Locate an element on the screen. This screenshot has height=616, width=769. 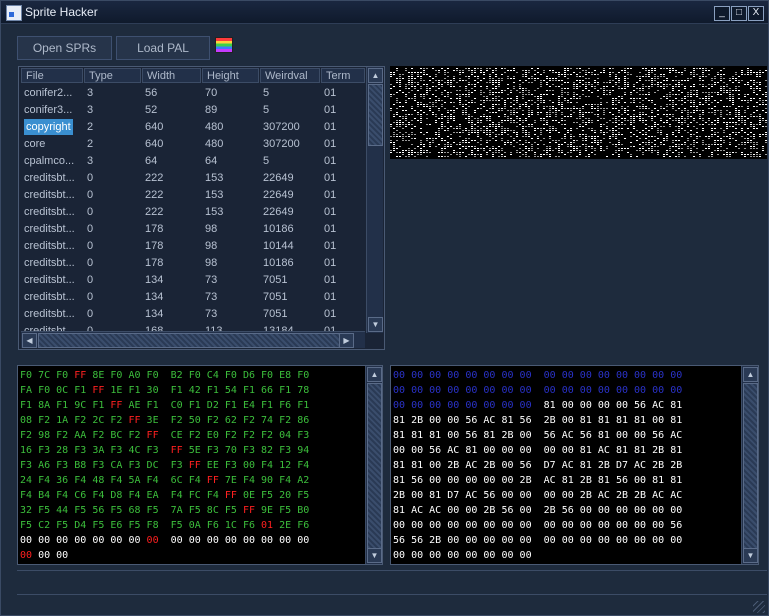
hex-byte: F5 is located at coordinates (26, 525).